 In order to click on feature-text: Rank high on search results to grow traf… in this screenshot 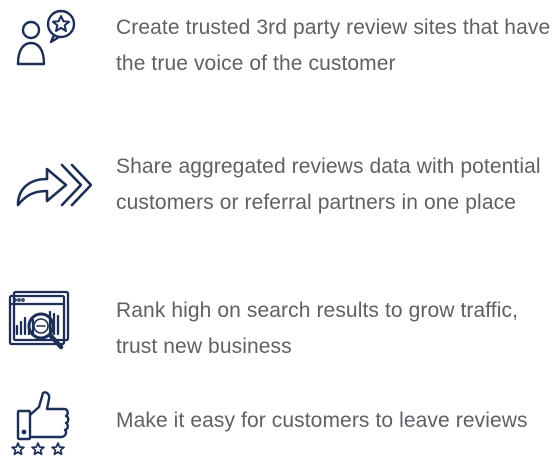, I will do `click(317, 328)`.